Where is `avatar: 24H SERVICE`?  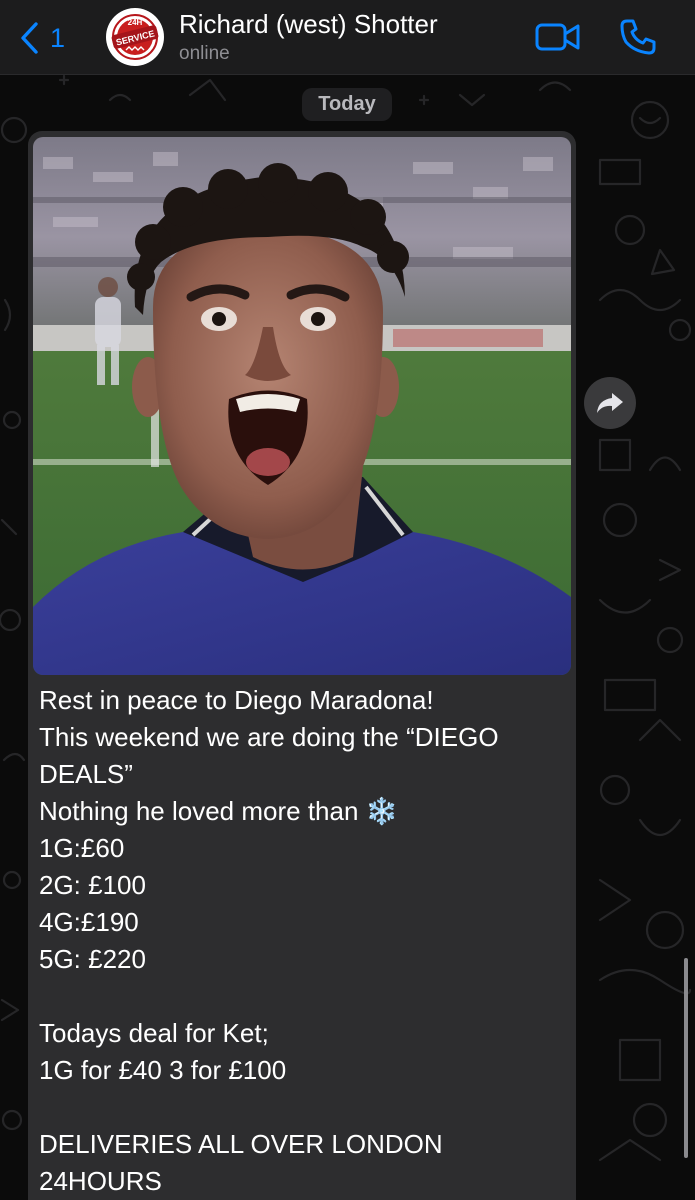
avatar: 24H SERVICE is located at coordinates (135, 37).